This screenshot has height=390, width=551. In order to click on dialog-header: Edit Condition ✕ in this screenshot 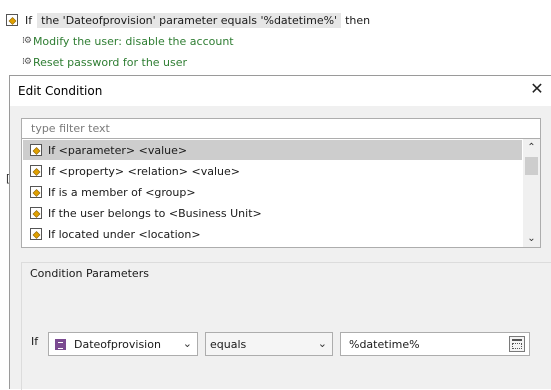, I will do `click(280, 91)`.